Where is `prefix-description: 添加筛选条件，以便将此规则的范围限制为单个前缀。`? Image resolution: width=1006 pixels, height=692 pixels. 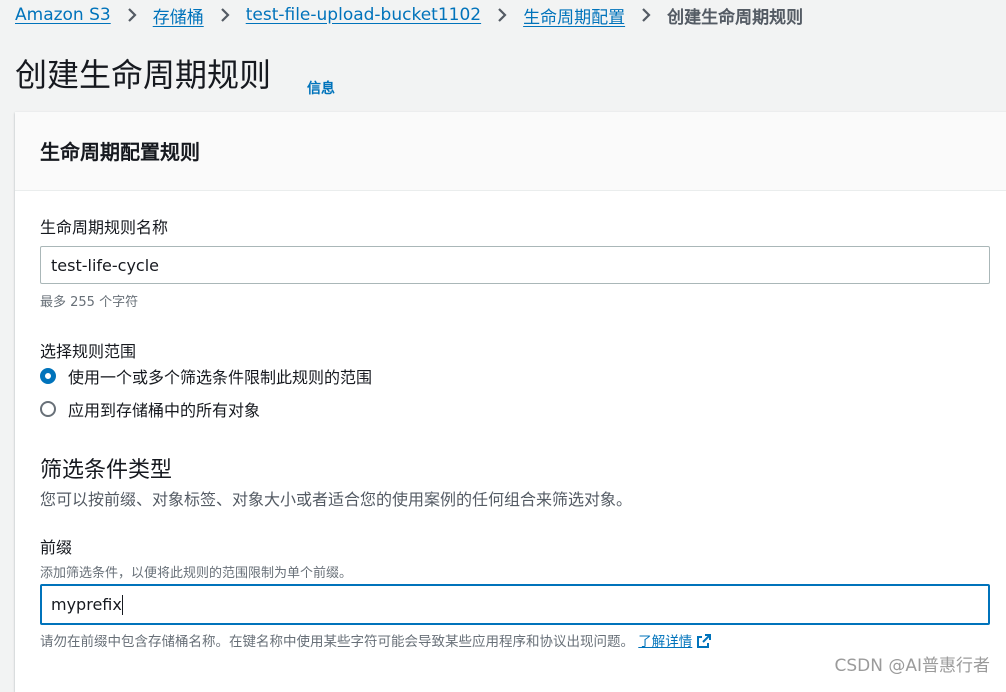 prefix-description: 添加筛选条件，以便将此规则的范围限制为单个前缀。 is located at coordinates (196, 573).